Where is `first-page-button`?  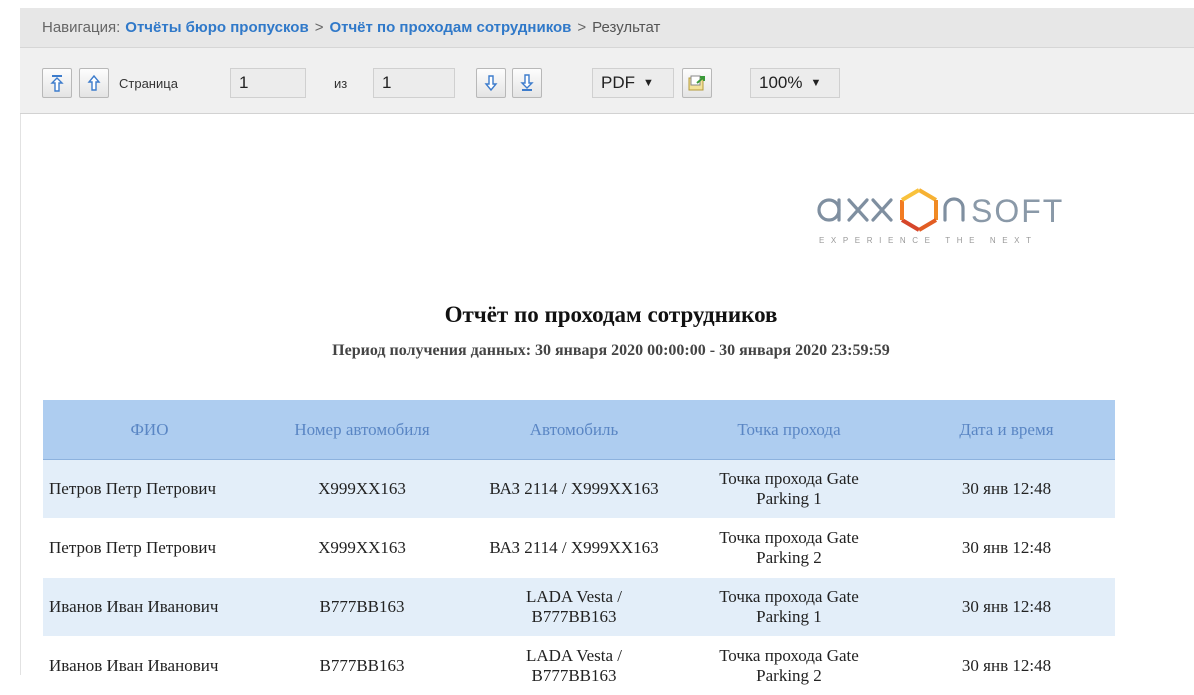
first-page-button is located at coordinates (57, 83).